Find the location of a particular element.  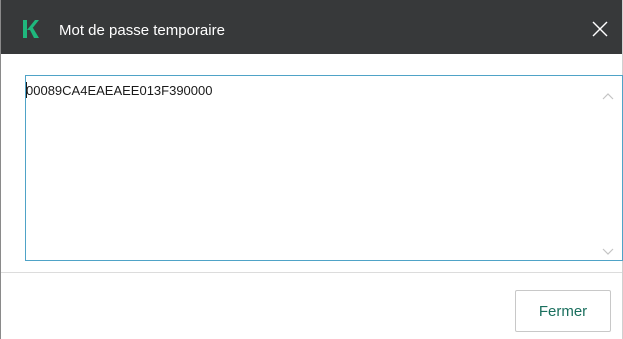

chevron-up-icon is located at coordinates (608, 93).